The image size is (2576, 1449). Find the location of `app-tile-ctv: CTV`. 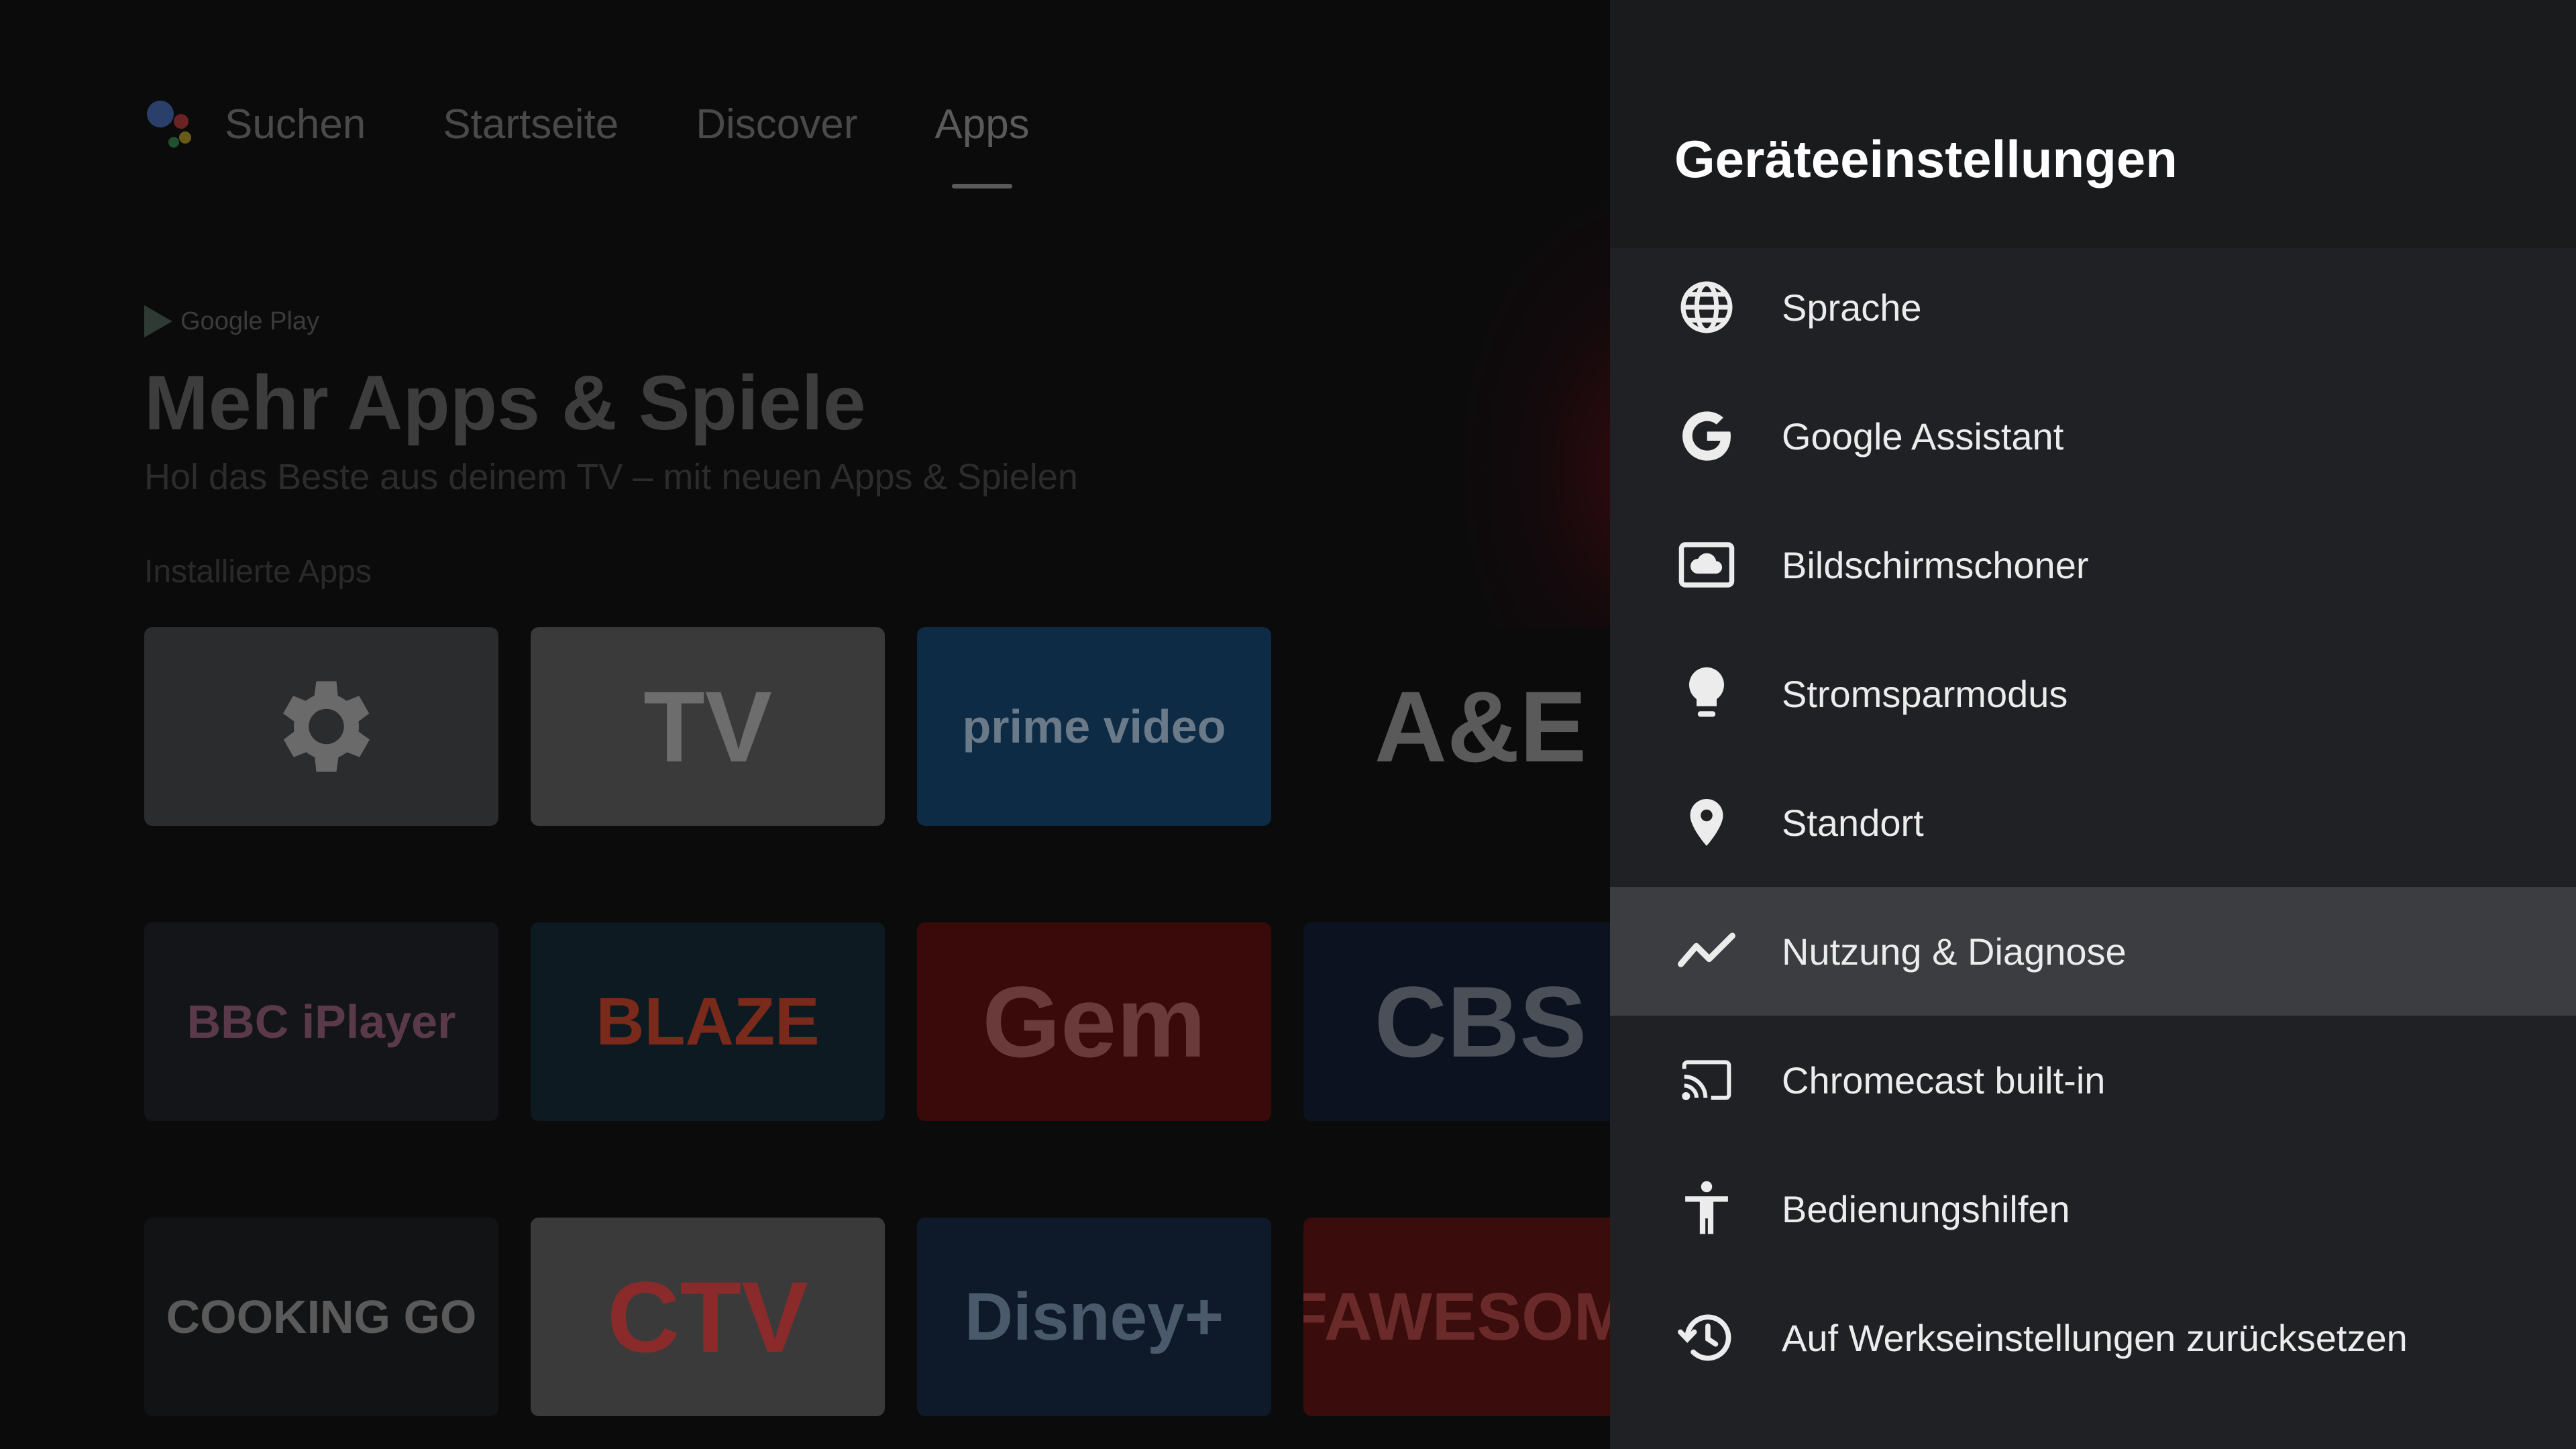

app-tile-ctv: CTV is located at coordinates (708, 1317).